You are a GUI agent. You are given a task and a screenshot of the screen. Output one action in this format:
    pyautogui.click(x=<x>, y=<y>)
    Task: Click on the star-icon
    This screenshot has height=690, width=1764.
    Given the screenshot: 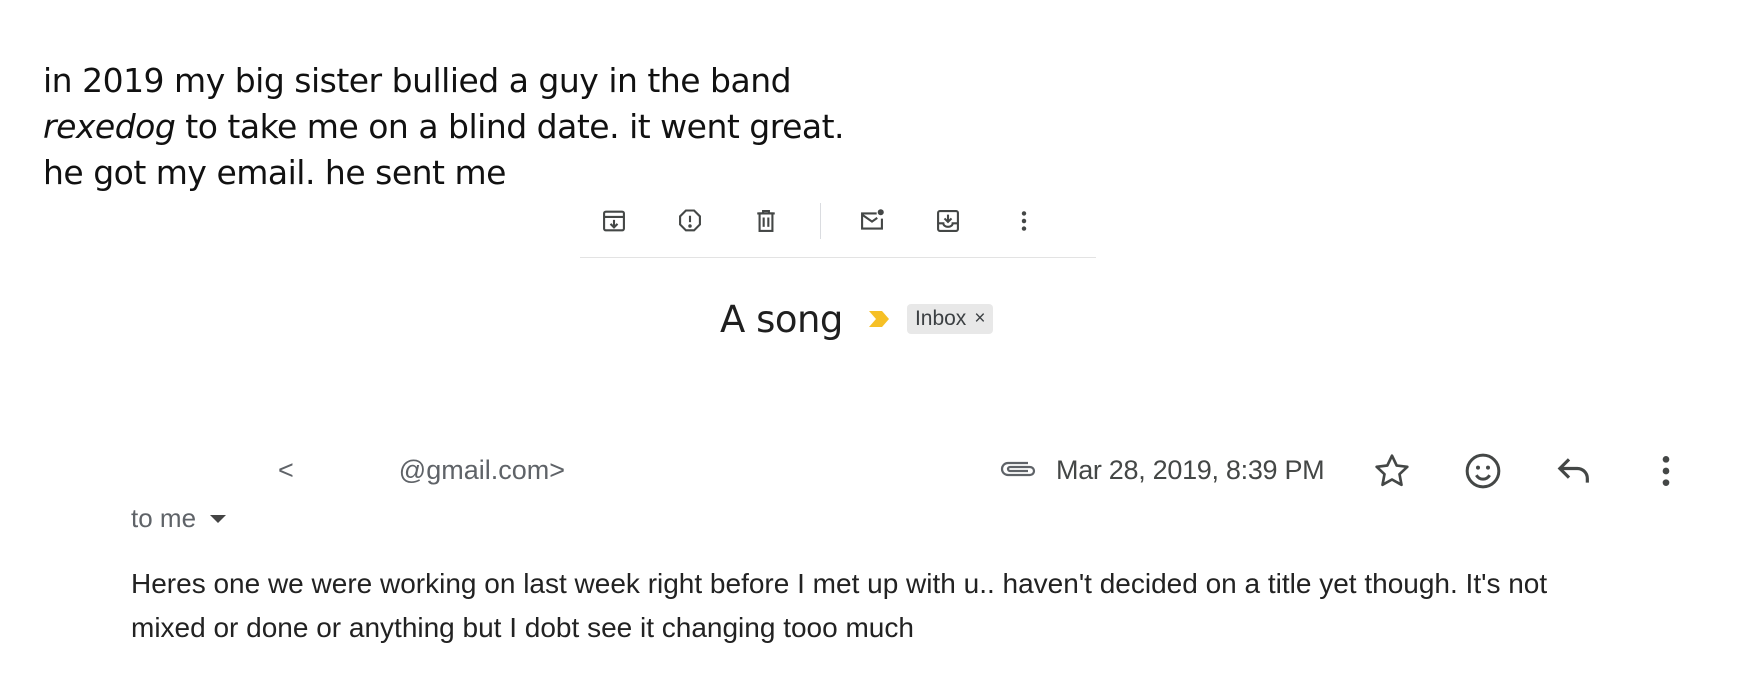 What is the action you would take?
    pyautogui.click(x=1392, y=471)
    